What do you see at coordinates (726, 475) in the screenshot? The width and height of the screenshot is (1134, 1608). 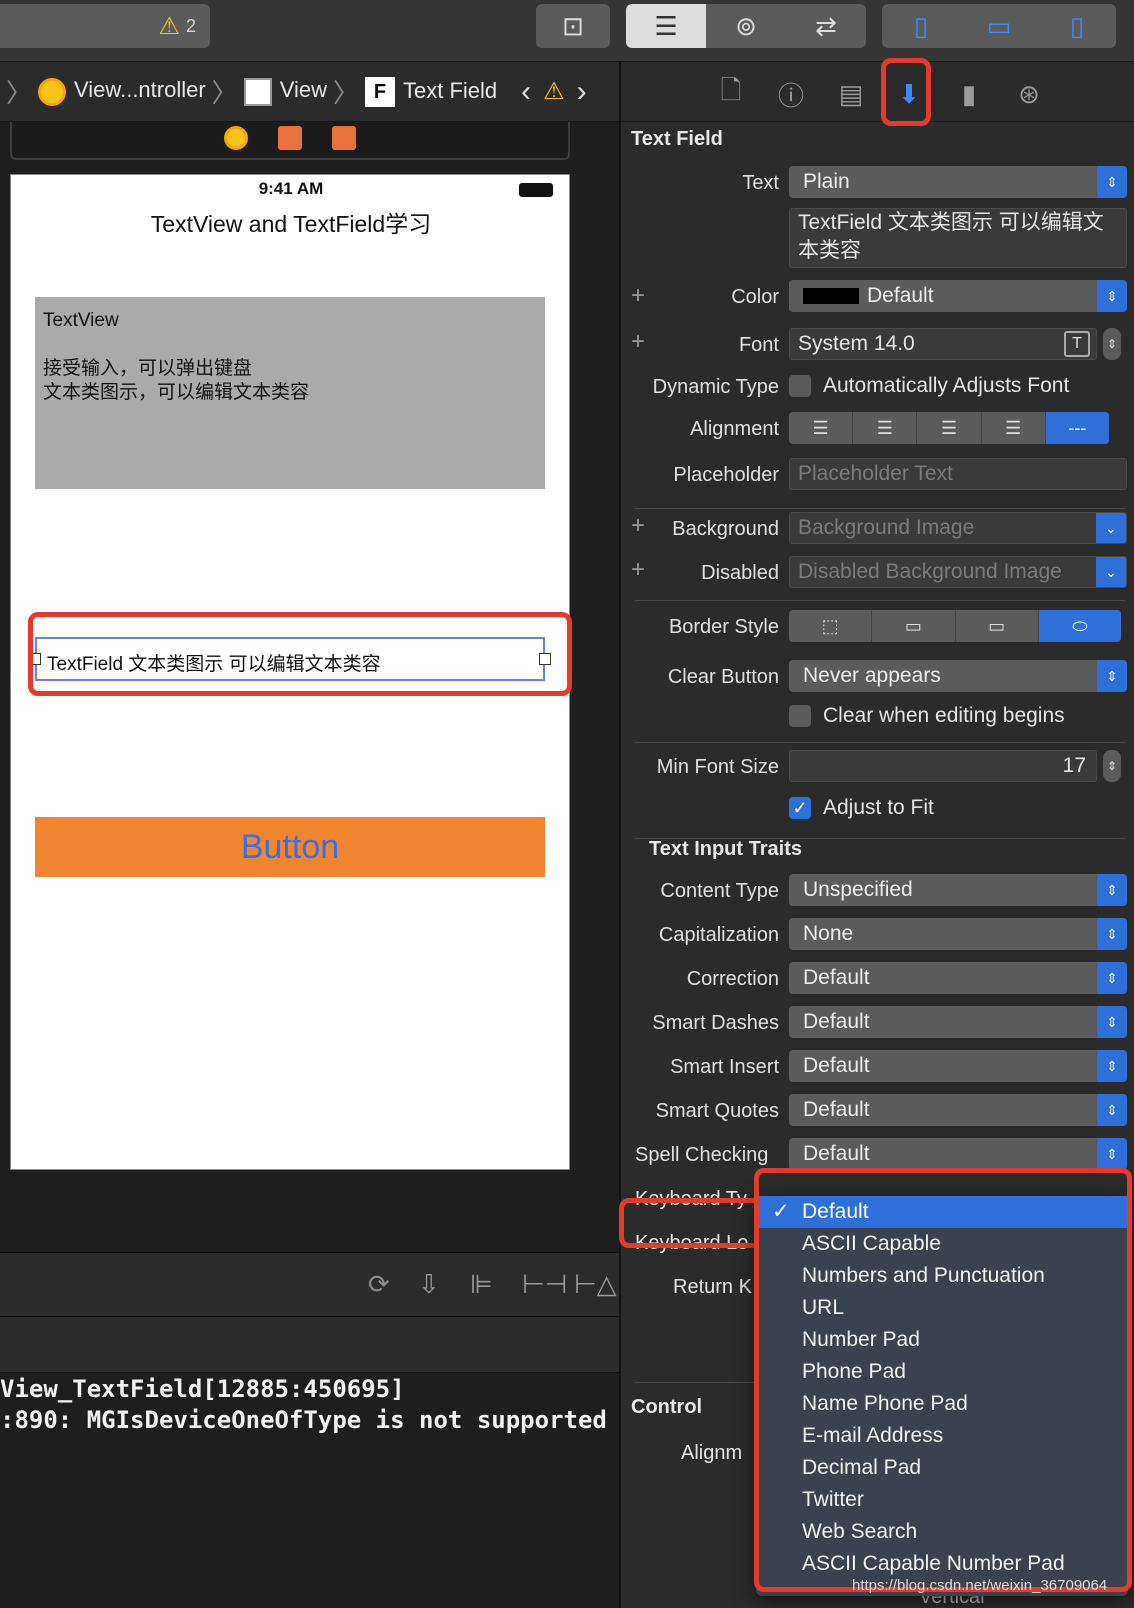 I see `placeholder-label: Placeholder` at bounding box center [726, 475].